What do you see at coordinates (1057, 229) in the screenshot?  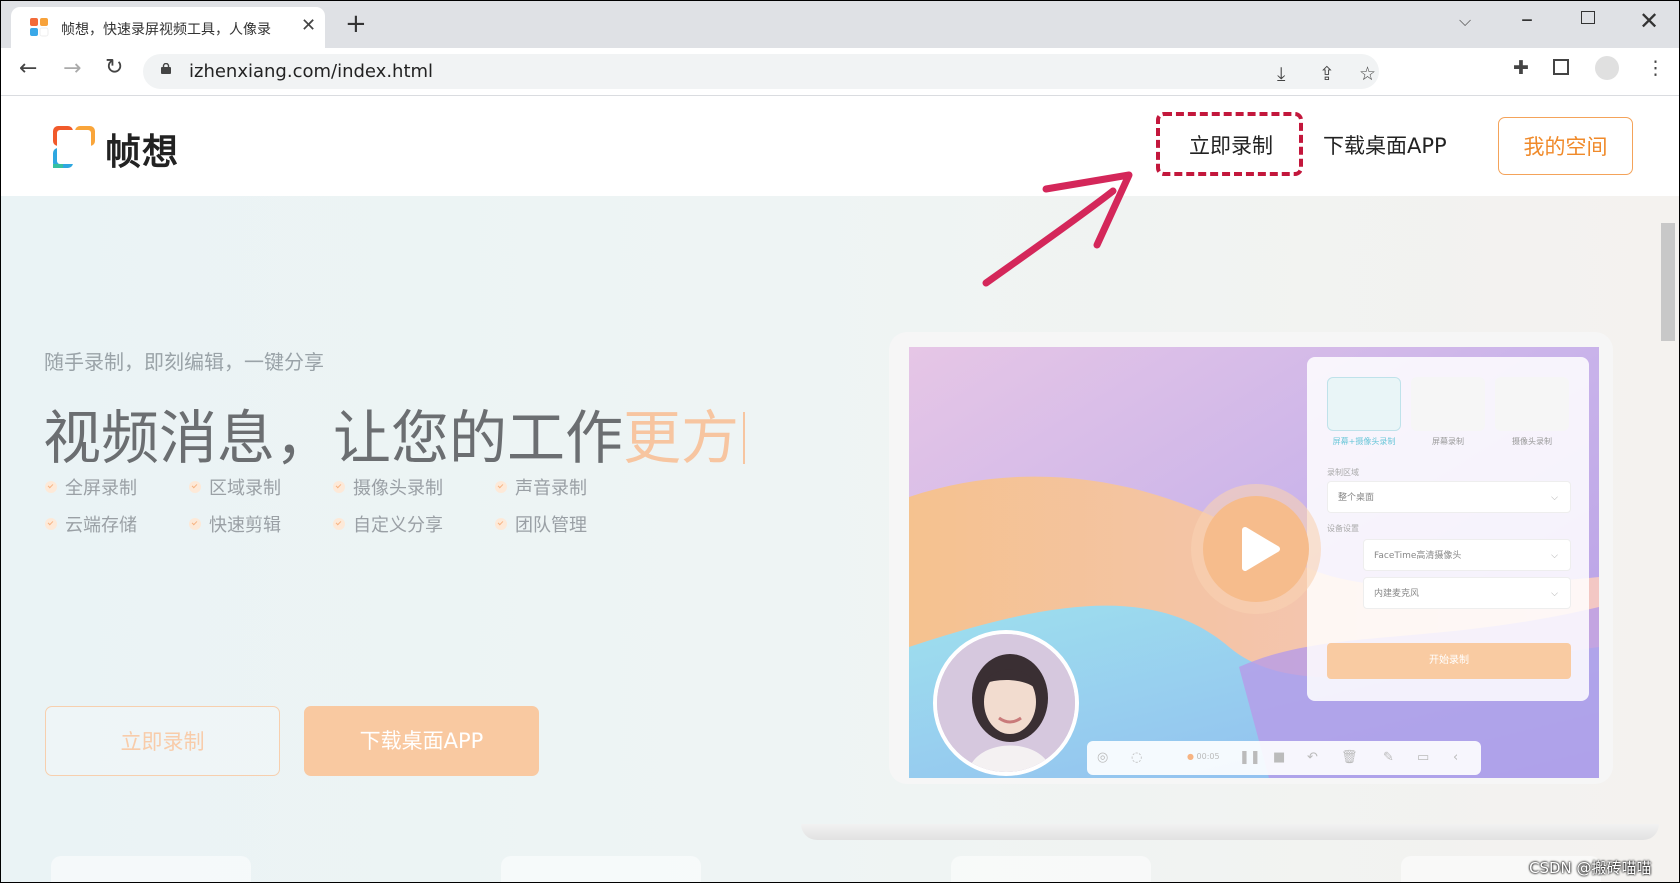 I see `annotation-arrow` at bounding box center [1057, 229].